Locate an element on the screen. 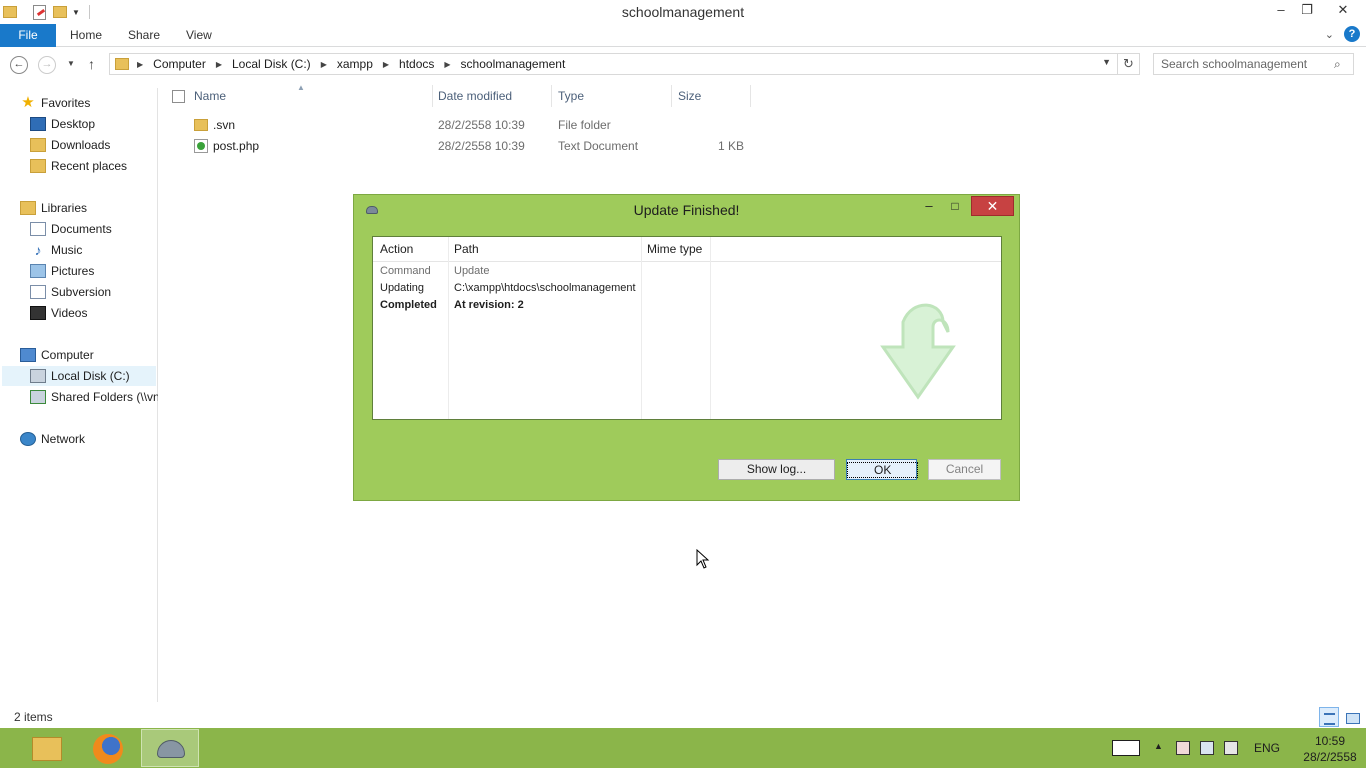 The image size is (1366, 768). clock: 10:59 28/2/2558 is located at coordinates (1330, 750).